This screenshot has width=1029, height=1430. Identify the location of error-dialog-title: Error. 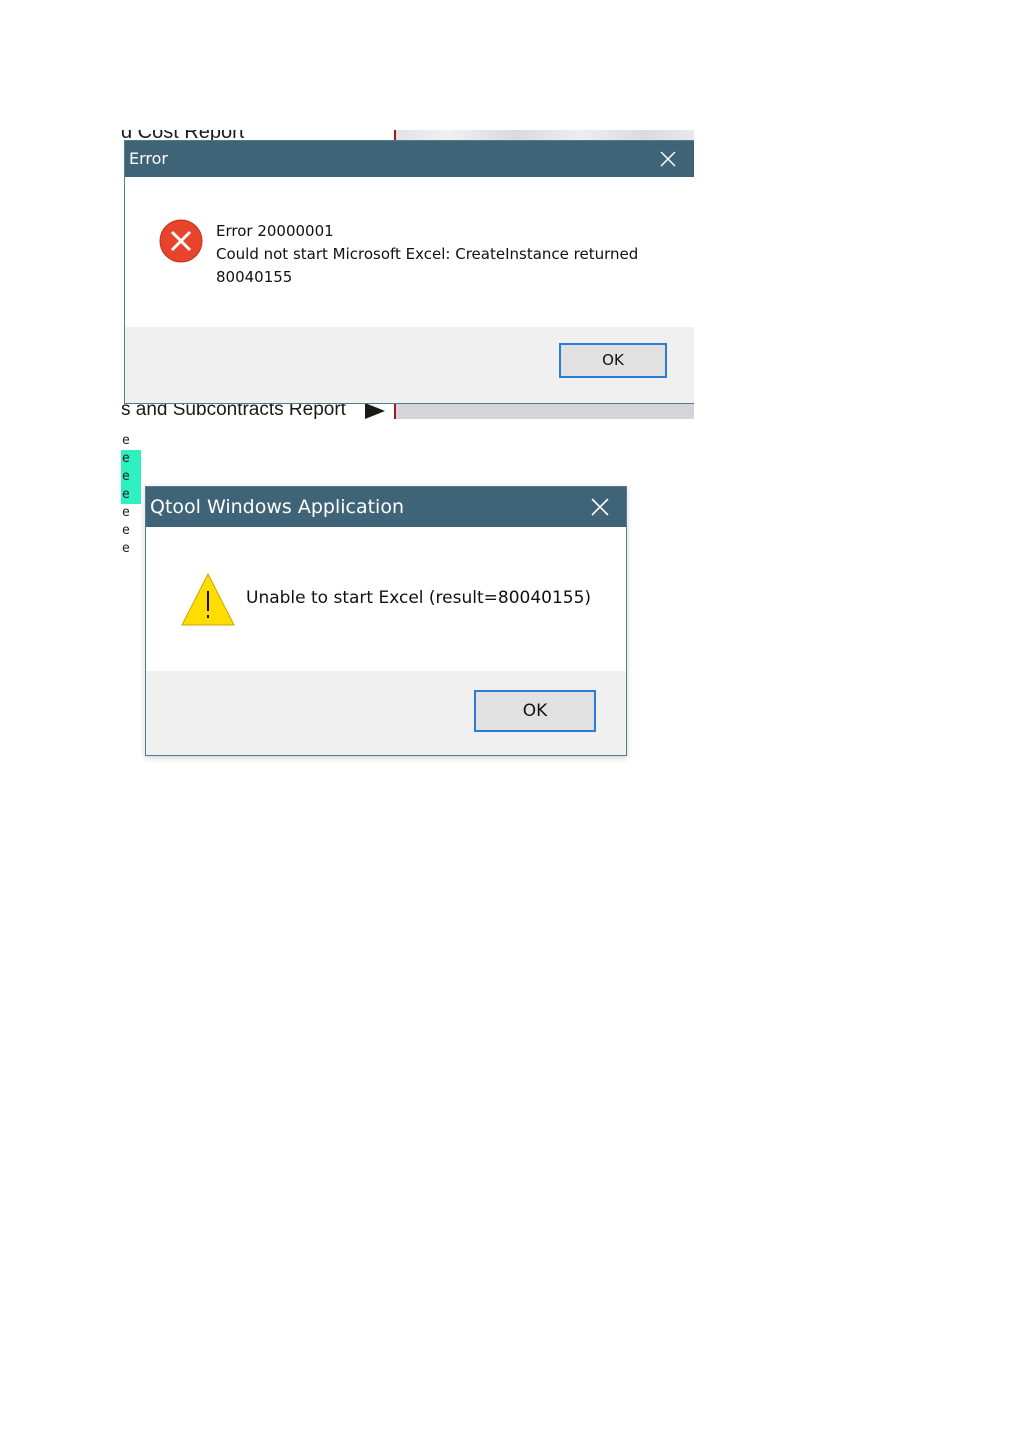
(148, 158).